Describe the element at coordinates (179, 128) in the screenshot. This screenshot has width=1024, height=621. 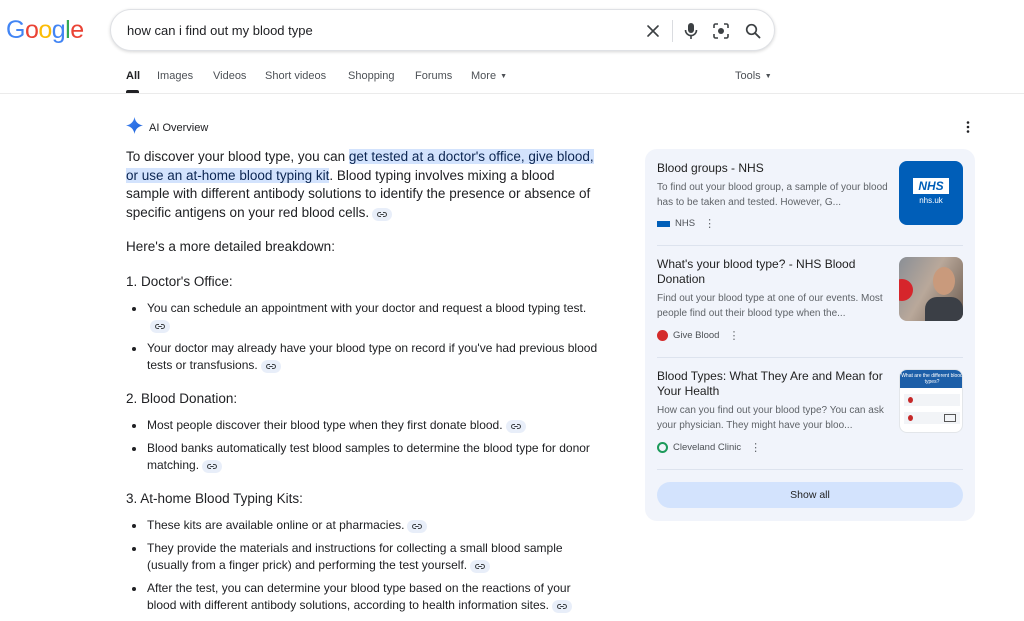
I see `ai-overview-label: AI Overview` at that location.